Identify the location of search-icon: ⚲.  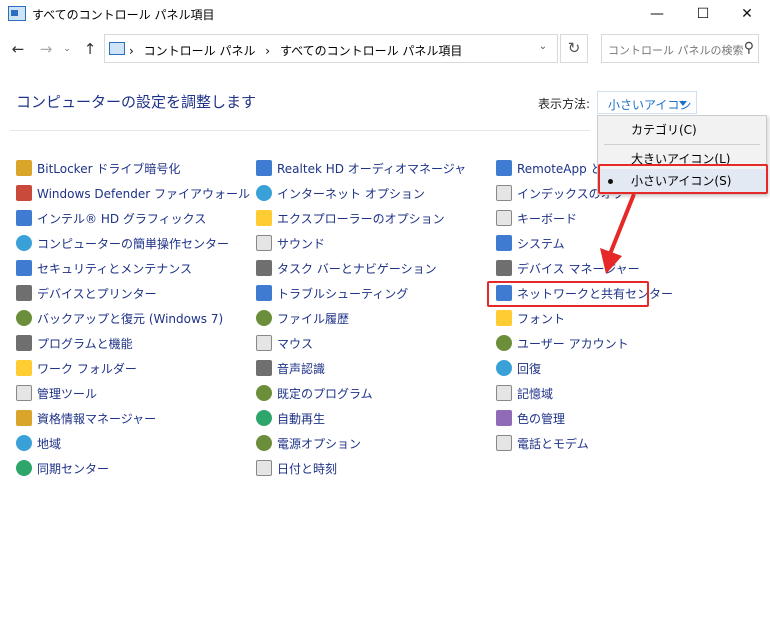
(749, 48).